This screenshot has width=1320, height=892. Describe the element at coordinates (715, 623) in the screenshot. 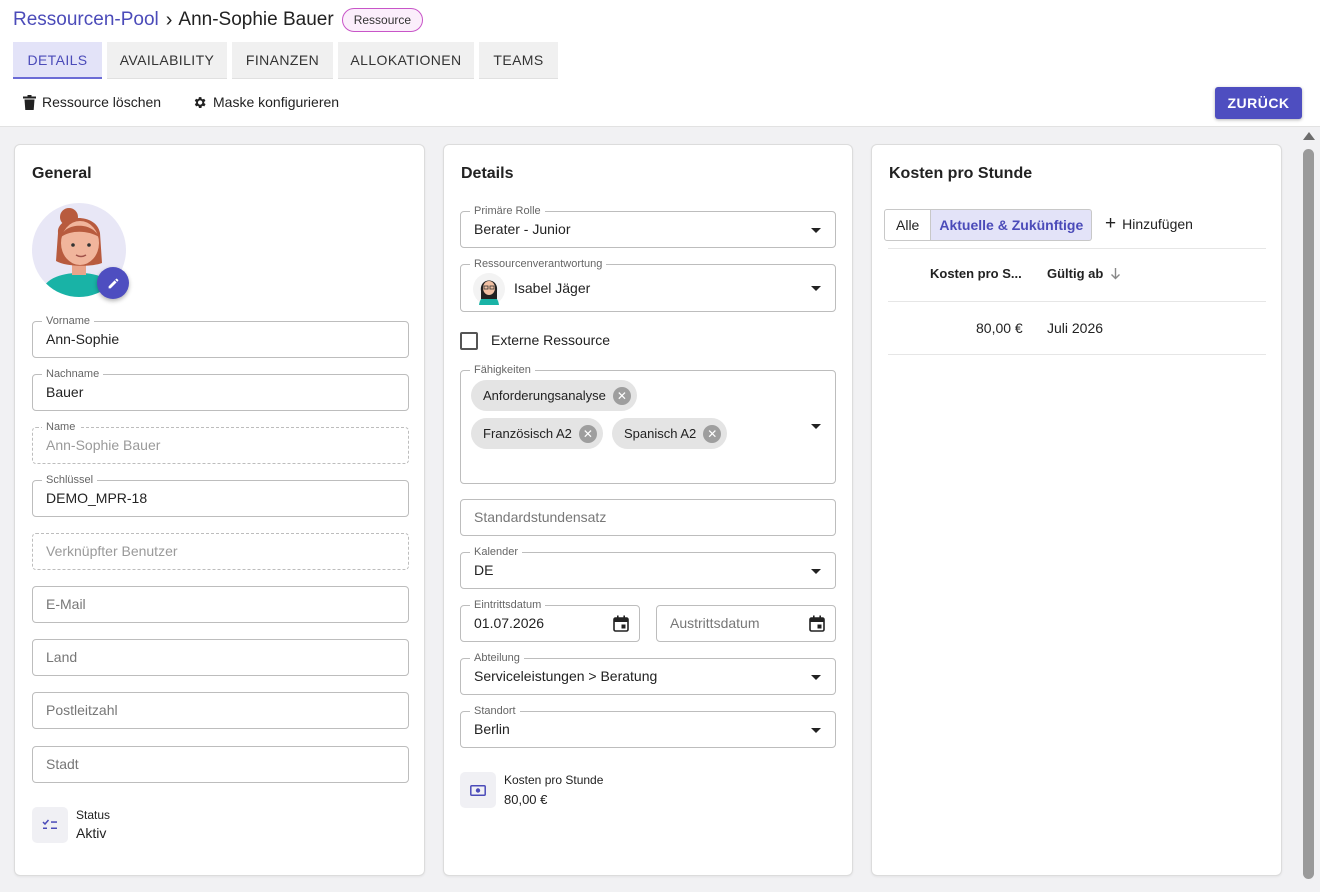

I see `exit-date-placeholder: Austrittsdatum` at that location.